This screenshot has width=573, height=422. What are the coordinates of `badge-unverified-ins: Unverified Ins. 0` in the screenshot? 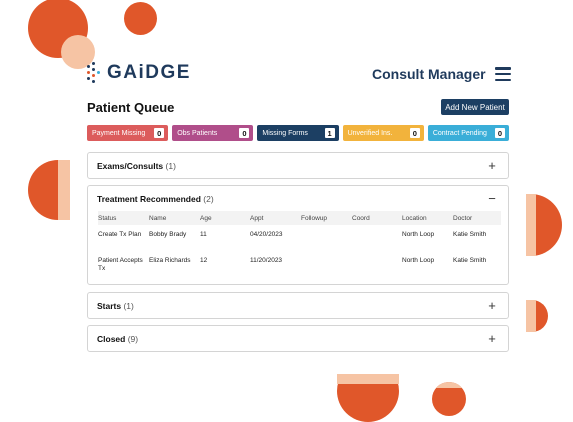 It's located at (383, 133).